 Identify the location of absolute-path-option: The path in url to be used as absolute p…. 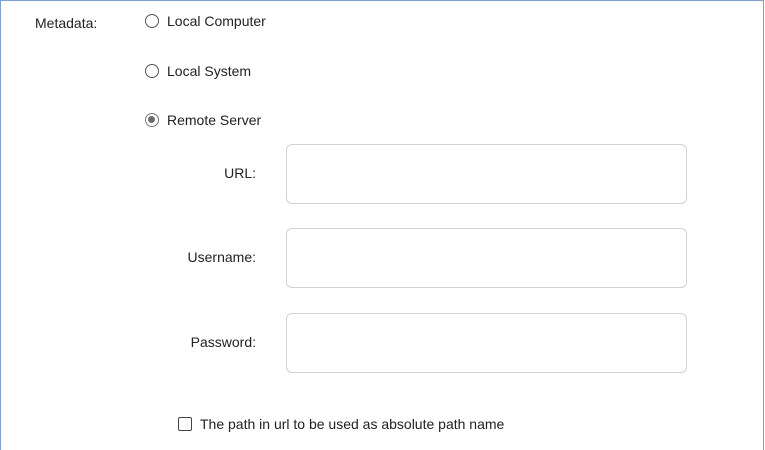
(341, 424).